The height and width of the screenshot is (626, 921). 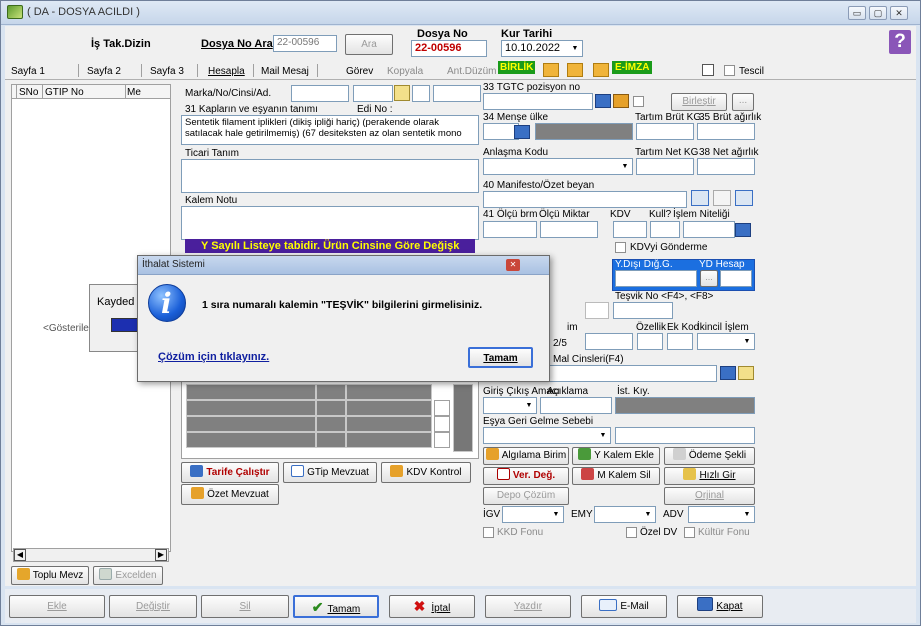 What do you see at coordinates (226, 71) in the screenshot?
I see `tab-hesapla: Hesapla` at bounding box center [226, 71].